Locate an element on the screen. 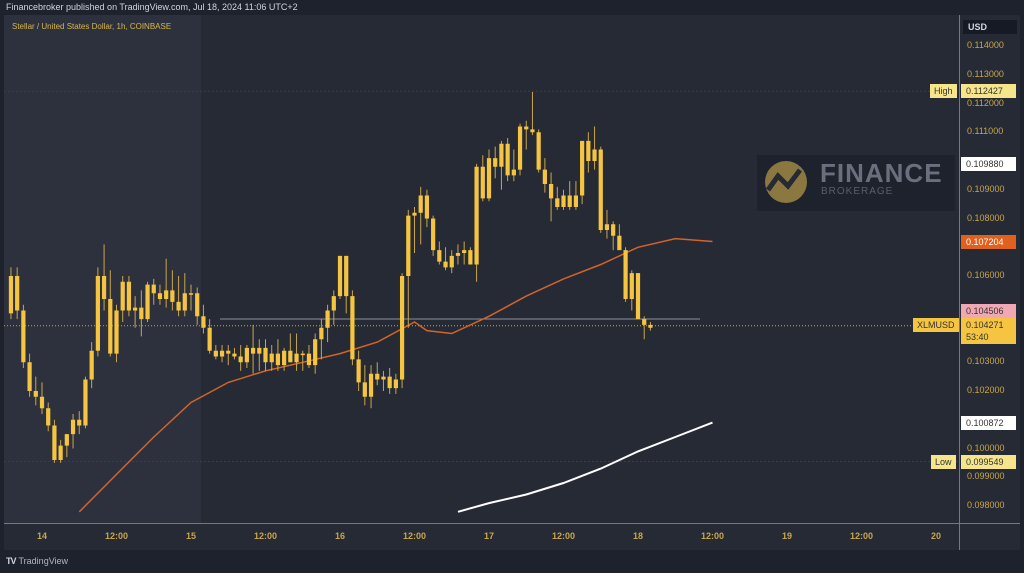 Image resolution: width=1024 pixels, height=573 pixels. price-tick: 0.100000 is located at coordinates (986, 447).